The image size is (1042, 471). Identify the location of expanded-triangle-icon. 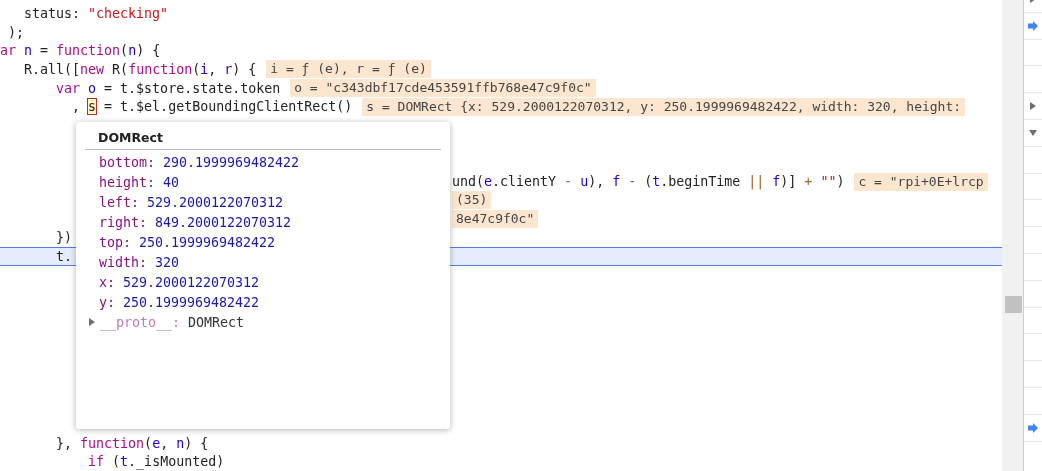
(1033, 132).